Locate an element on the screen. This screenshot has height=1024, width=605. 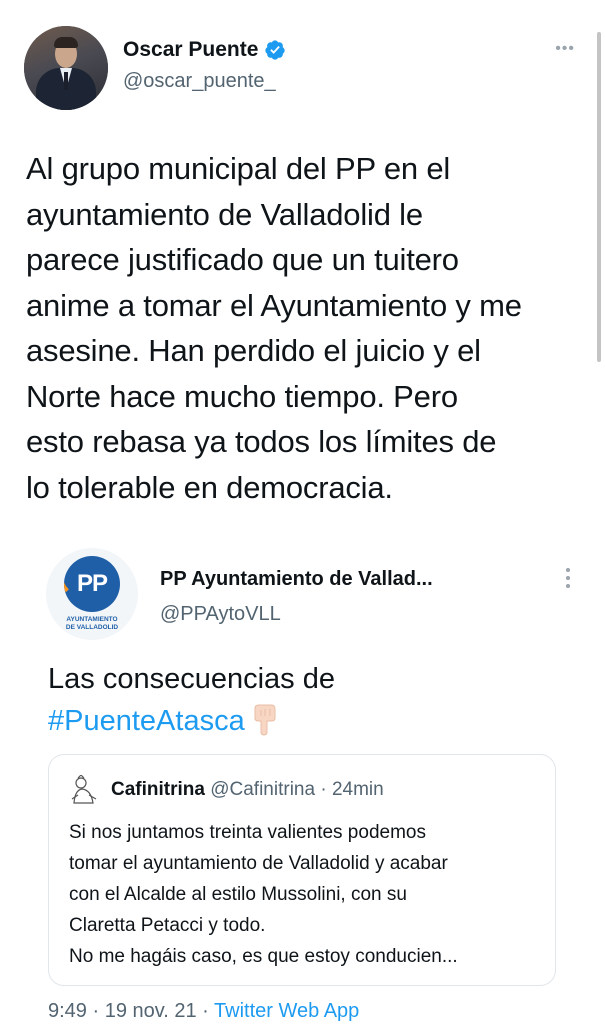
quoted-more-options-icon is located at coordinates (568, 580).